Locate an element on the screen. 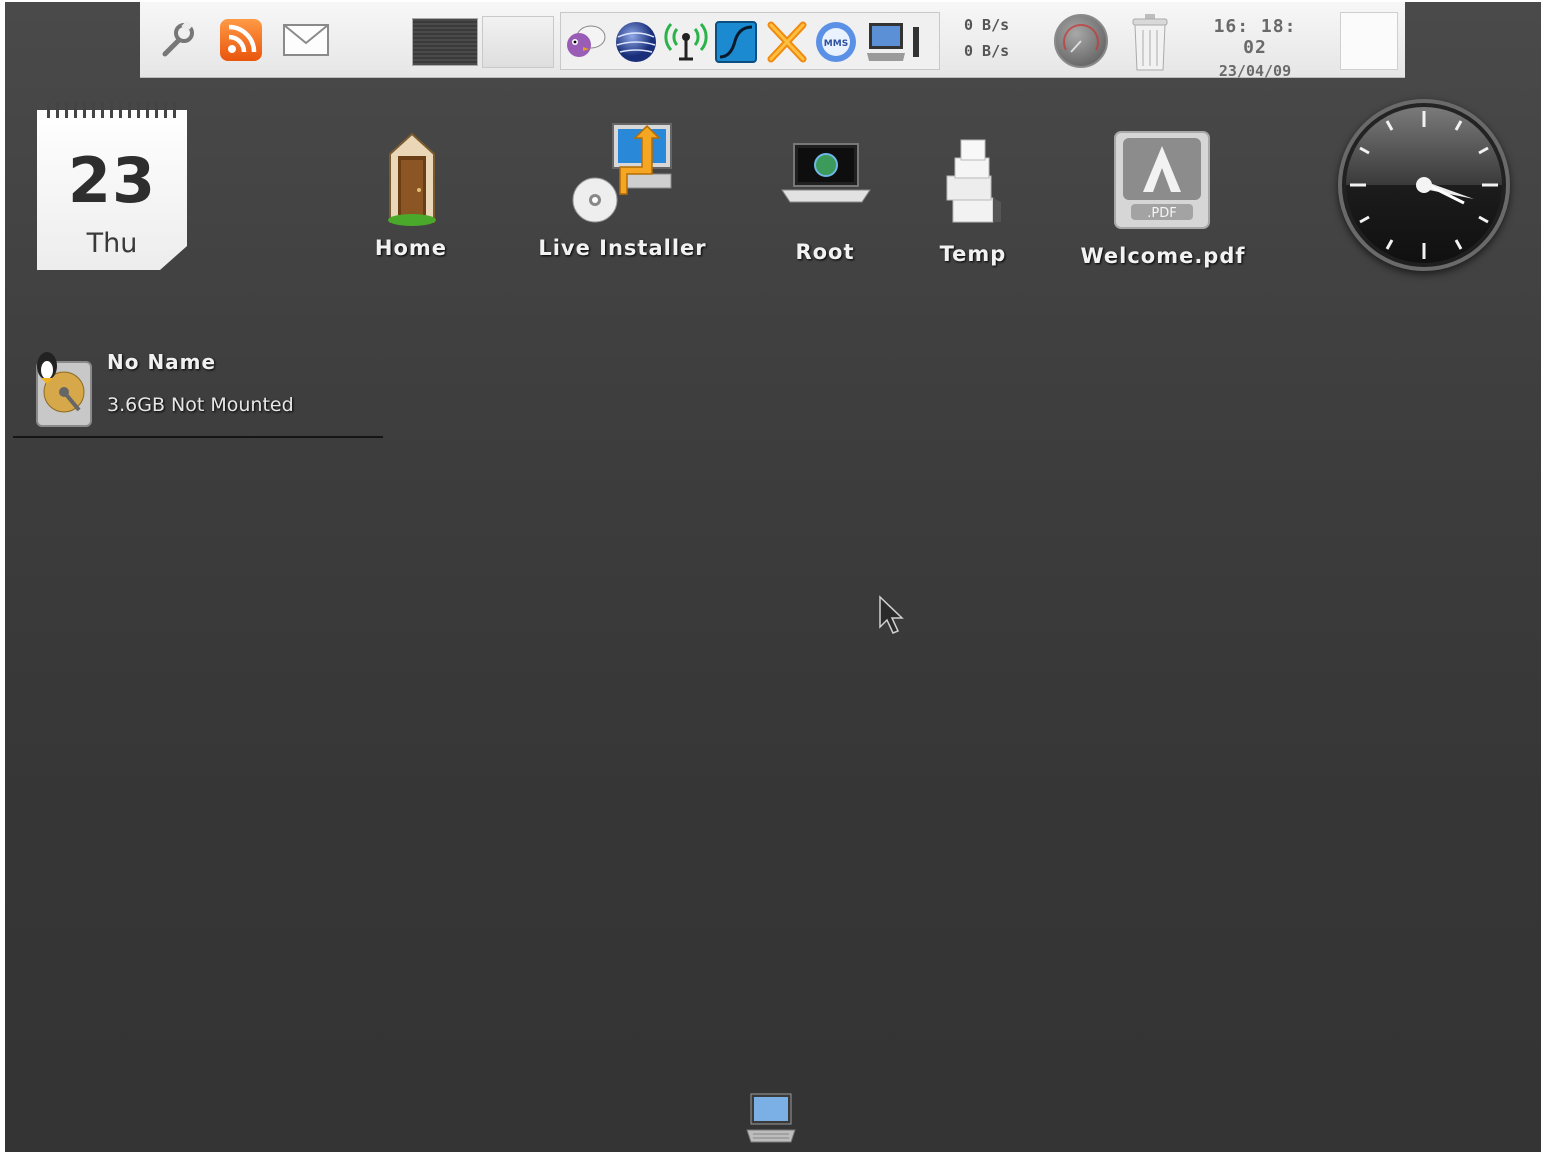 The height and width of the screenshot is (1153, 1548). monitor-graph-icon is located at coordinates (736, 42).